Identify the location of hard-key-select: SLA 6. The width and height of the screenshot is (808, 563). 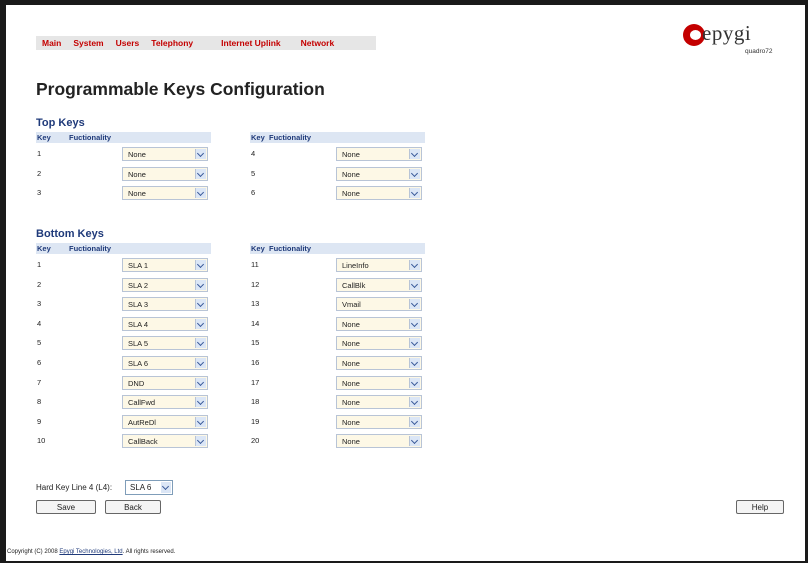
(149, 487).